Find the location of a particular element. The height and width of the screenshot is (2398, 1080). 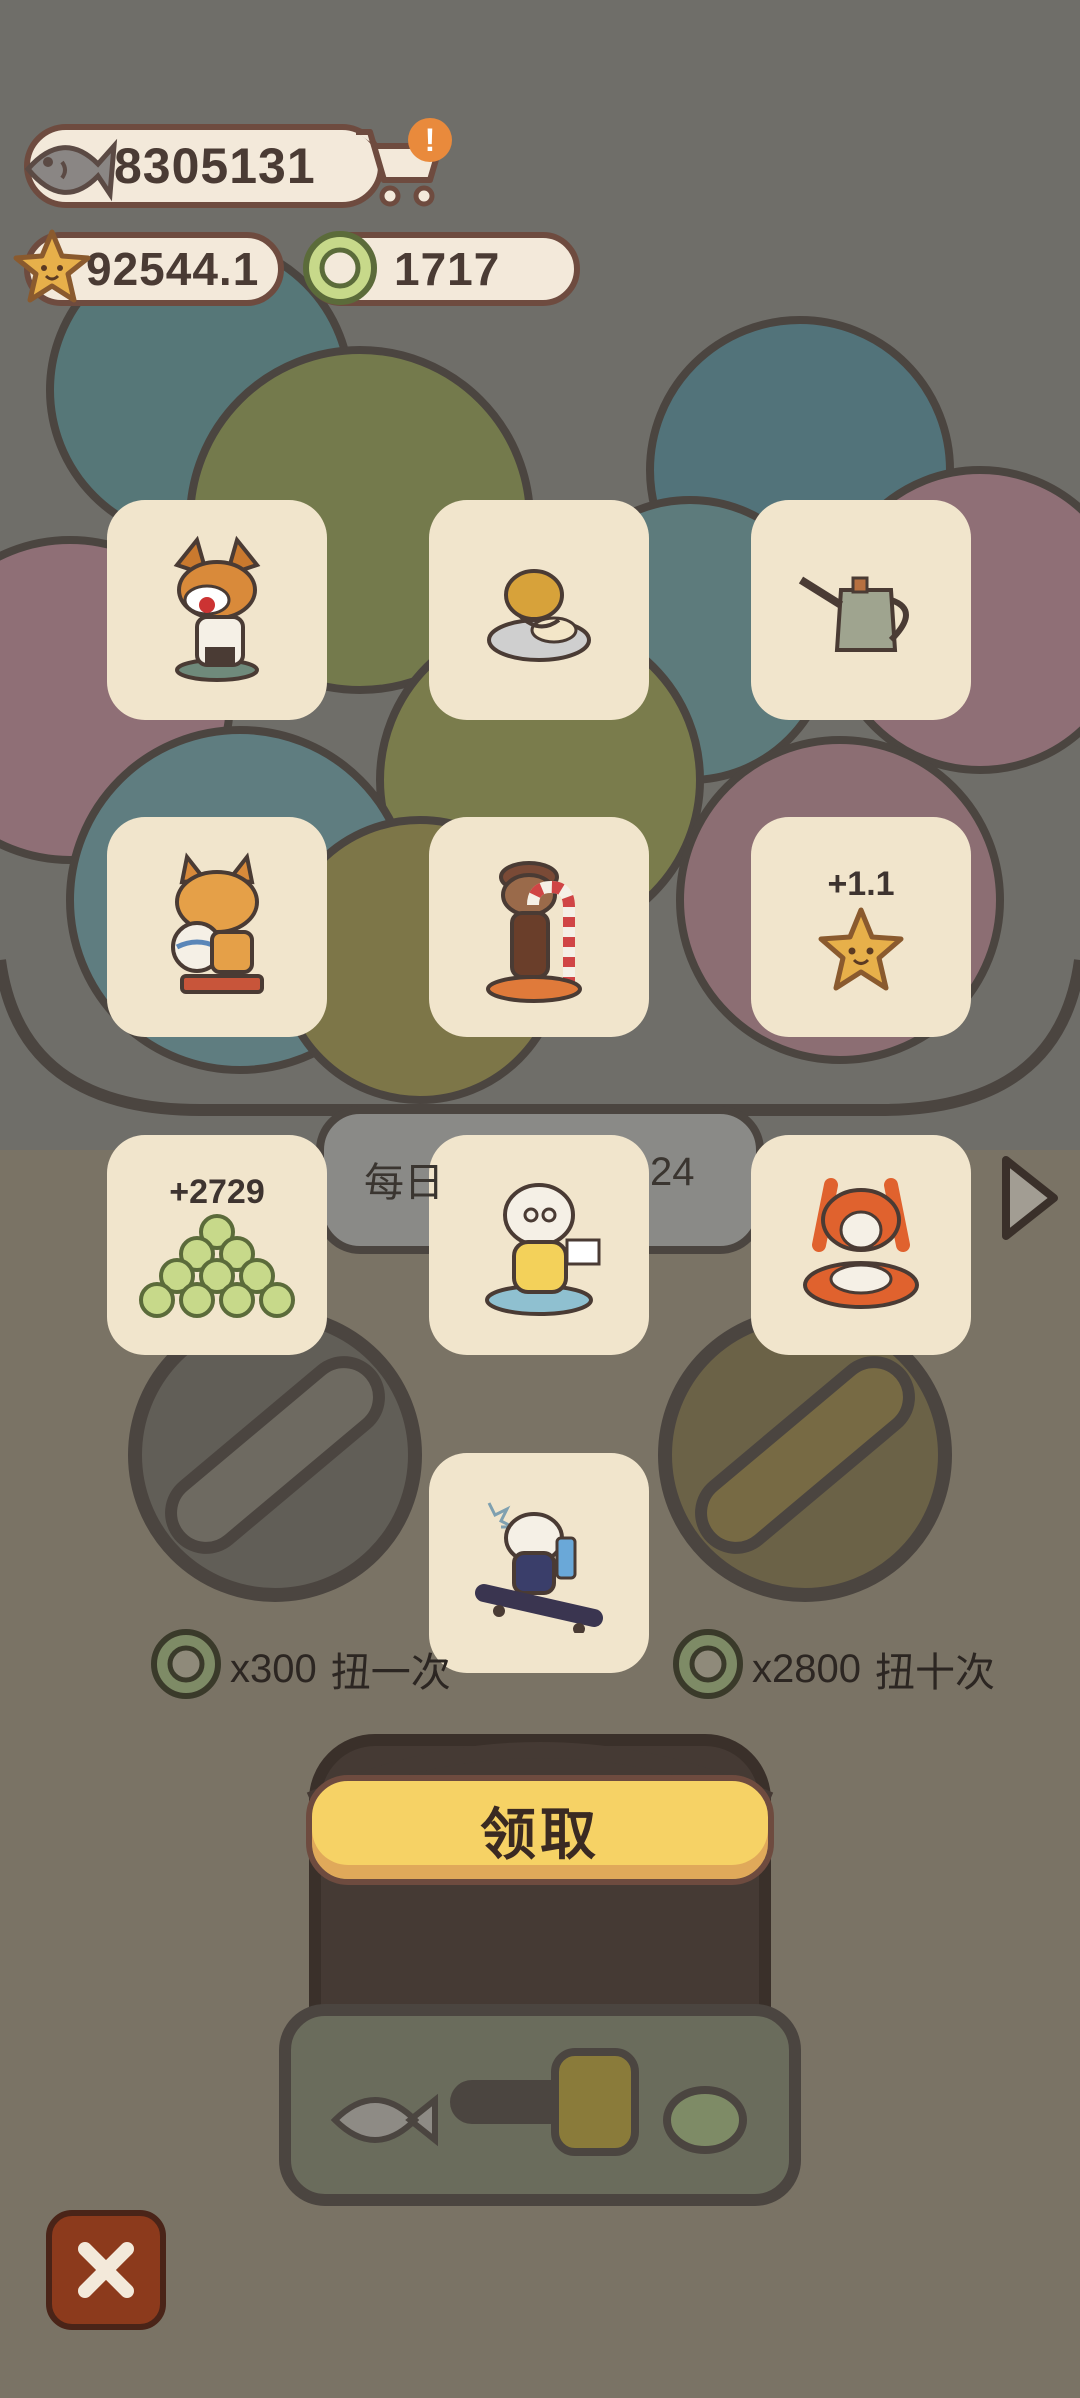

corgi-figurine-icon is located at coordinates (217, 608).